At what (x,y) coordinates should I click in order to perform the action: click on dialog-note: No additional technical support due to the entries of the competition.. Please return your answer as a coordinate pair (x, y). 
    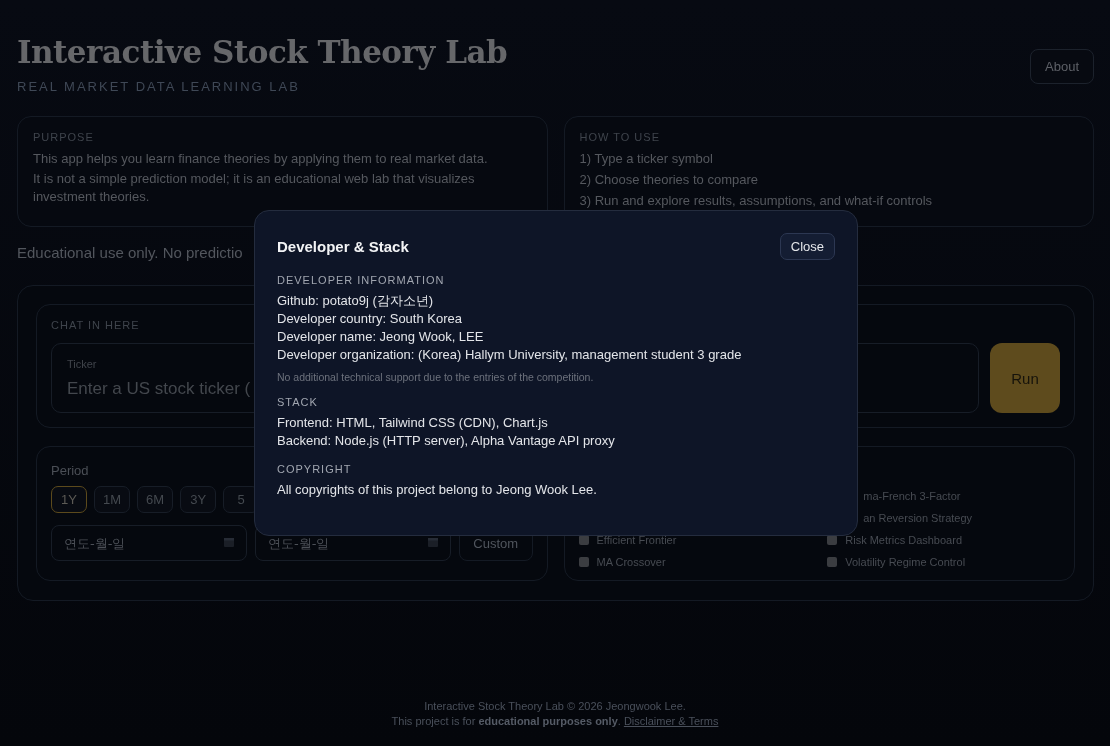
    Looking at the image, I should click on (436, 377).